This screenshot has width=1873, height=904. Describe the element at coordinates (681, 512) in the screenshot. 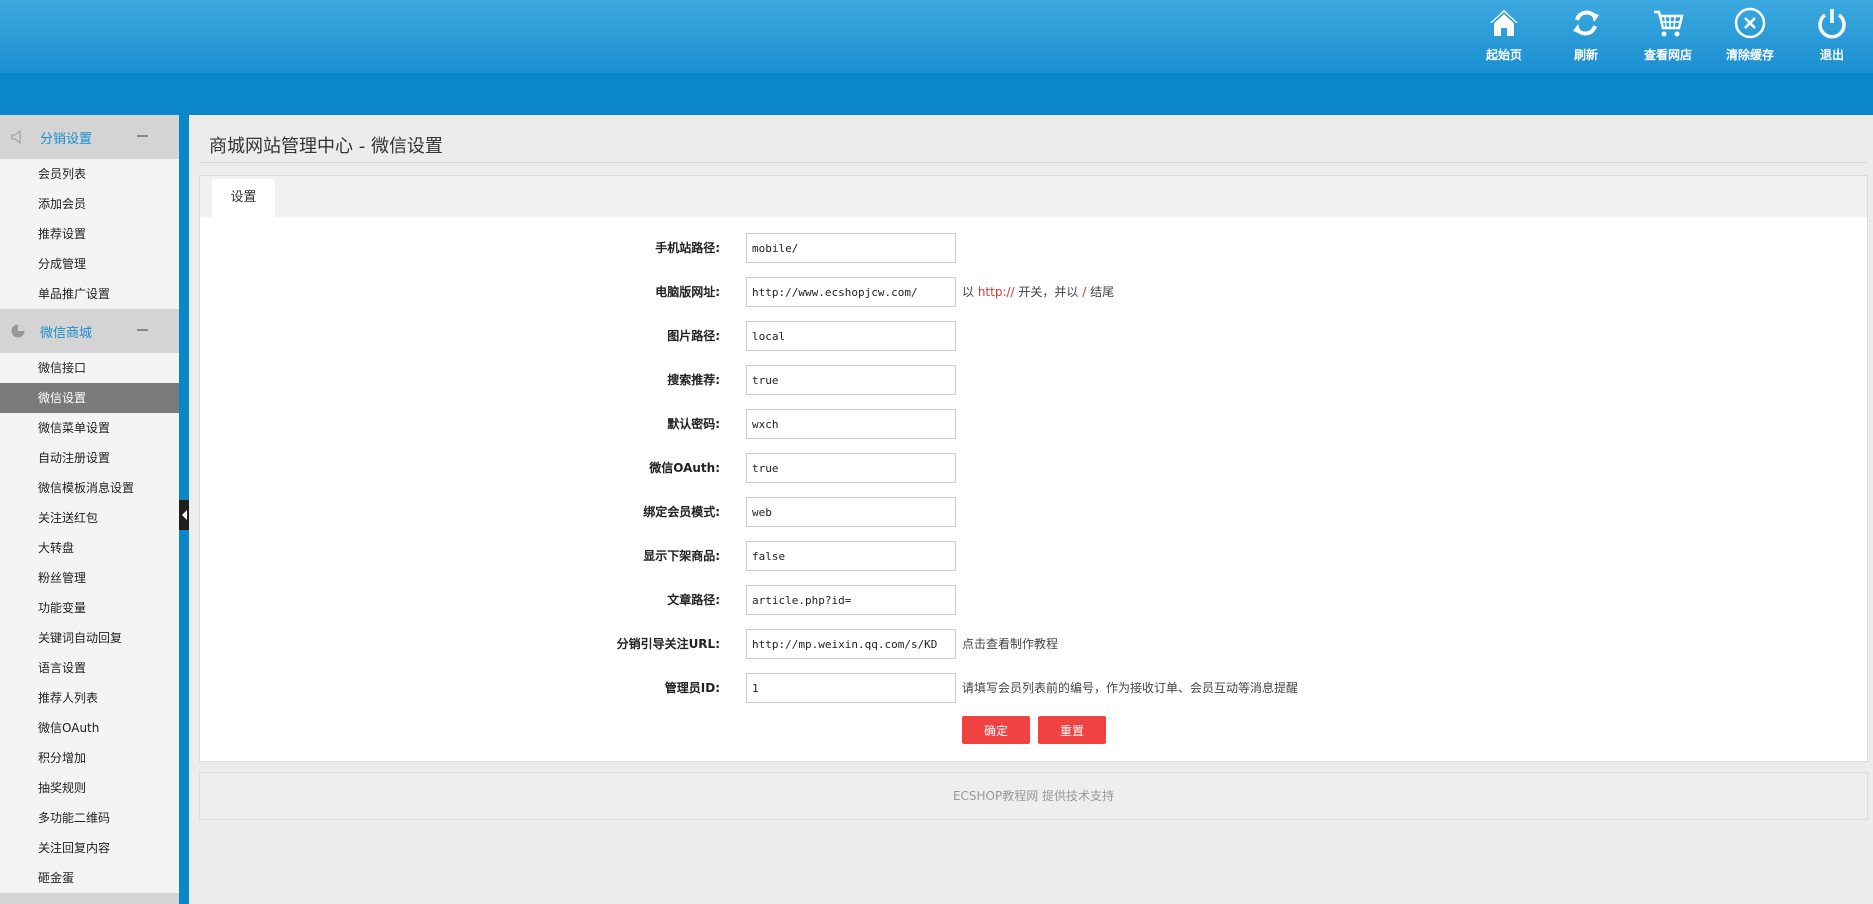

I see `field-label: 绑定会员模式:` at that location.